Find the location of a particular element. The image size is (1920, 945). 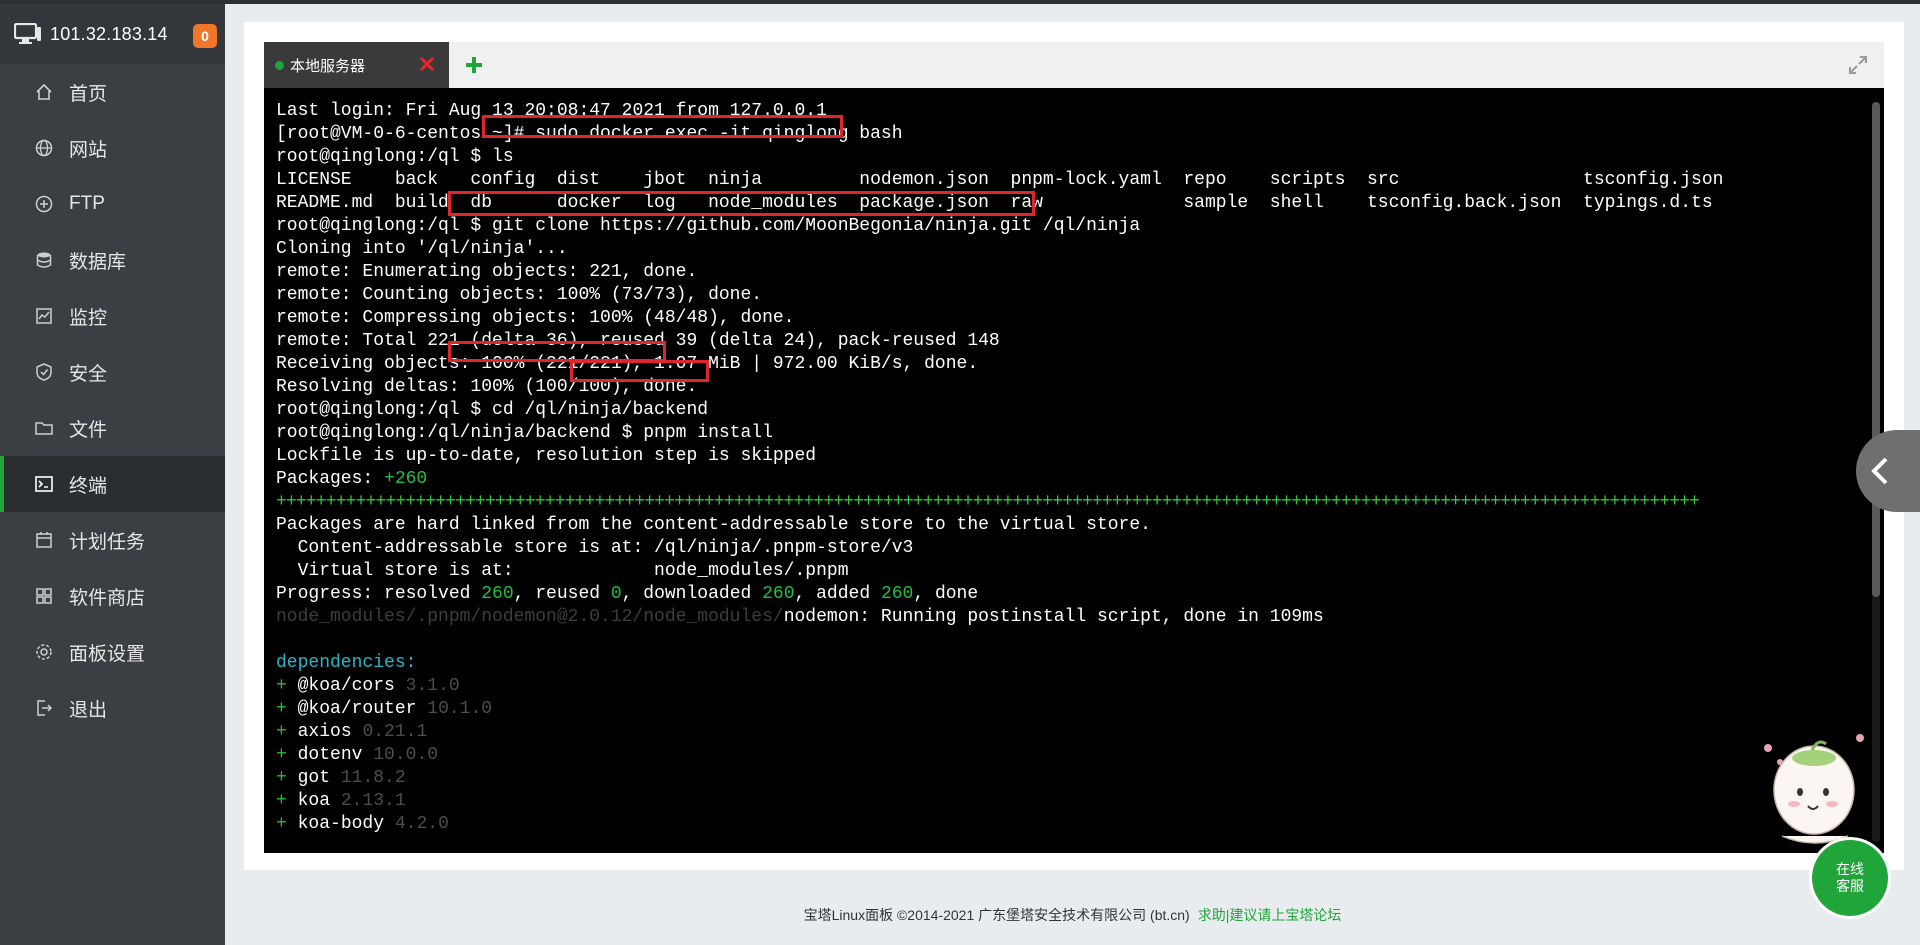

sidebar-item-7: 文件 is located at coordinates (112, 428).